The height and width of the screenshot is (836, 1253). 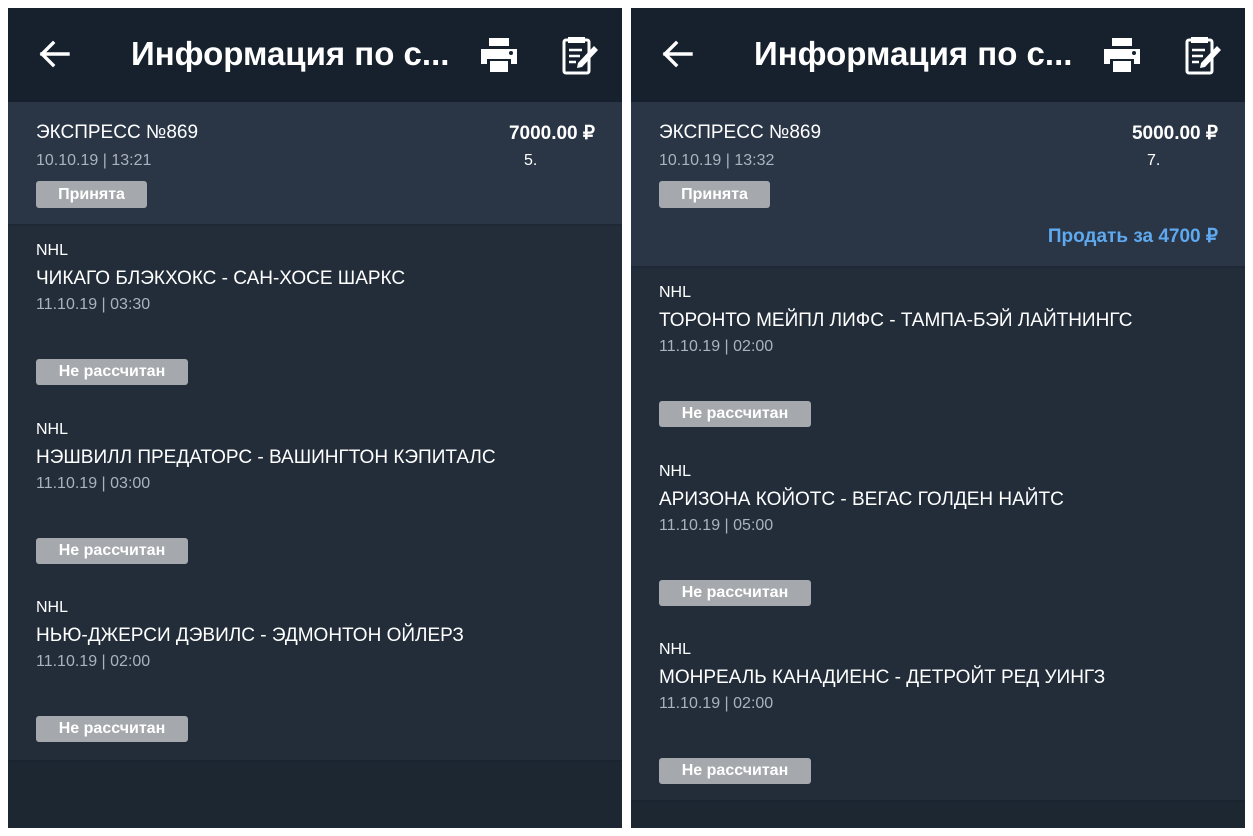 What do you see at coordinates (266, 457) in the screenshot?
I see `event-match: НЭШВИЛЛ ПРЕДАТОРС - ВАШИНГТОН КЭПИТАЛС` at bounding box center [266, 457].